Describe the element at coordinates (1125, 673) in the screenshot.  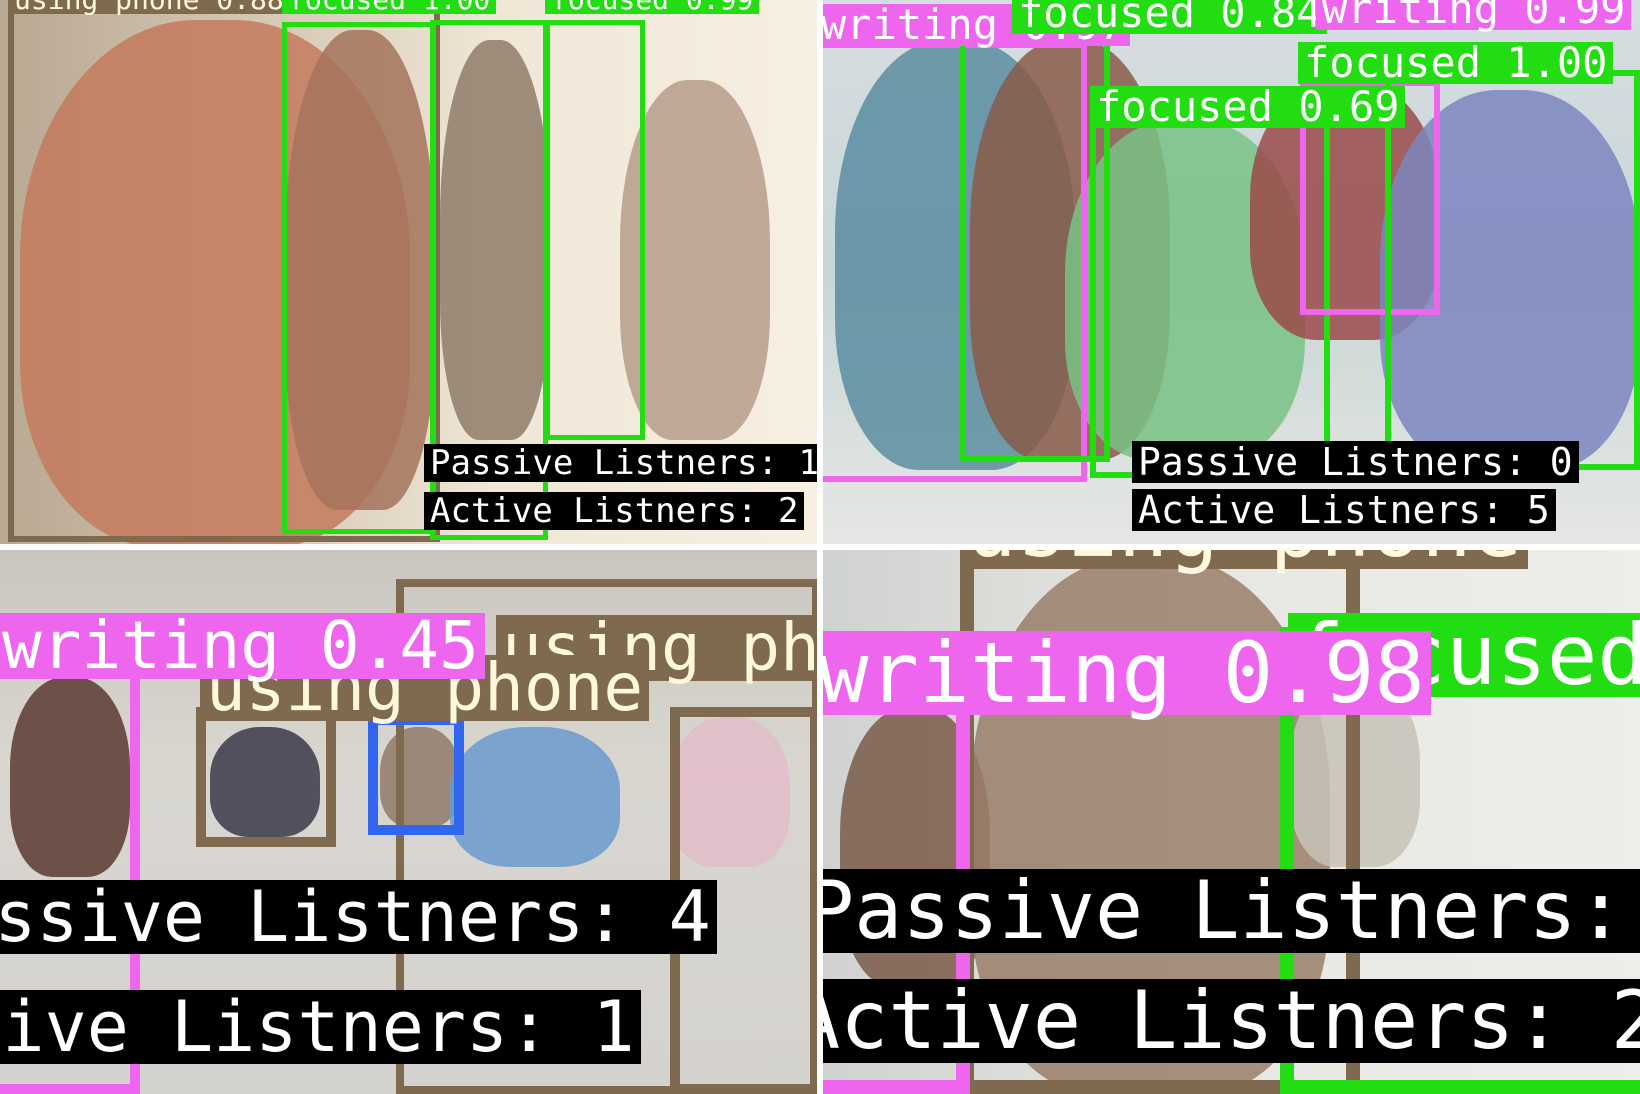
I see `detection-label: writing 0.98` at that location.